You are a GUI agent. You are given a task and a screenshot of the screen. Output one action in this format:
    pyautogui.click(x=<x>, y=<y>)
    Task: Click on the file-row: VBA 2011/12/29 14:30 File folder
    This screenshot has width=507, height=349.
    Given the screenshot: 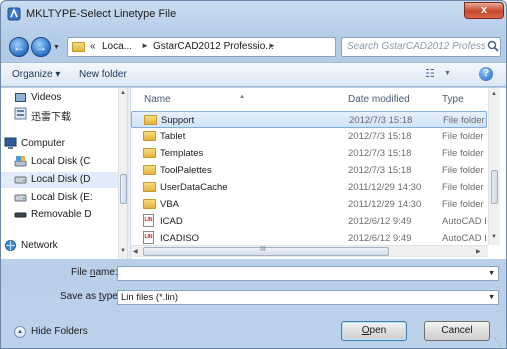 What is the action you would take?
    pyautogui.click(x=309, y=204)
    